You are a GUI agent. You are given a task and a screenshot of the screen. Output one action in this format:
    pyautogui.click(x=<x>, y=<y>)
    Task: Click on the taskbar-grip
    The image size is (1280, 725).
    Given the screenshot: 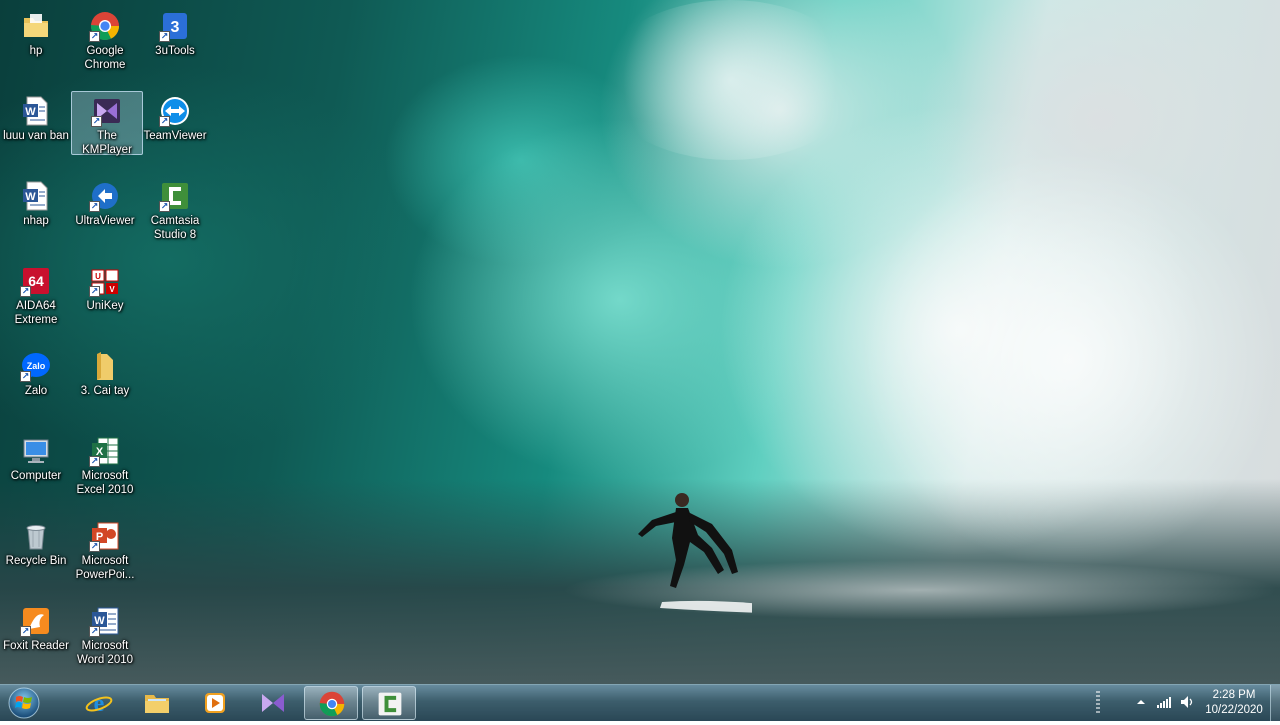 What is the action you would take?
    pyautogui.click(x=1098, y=703)
    